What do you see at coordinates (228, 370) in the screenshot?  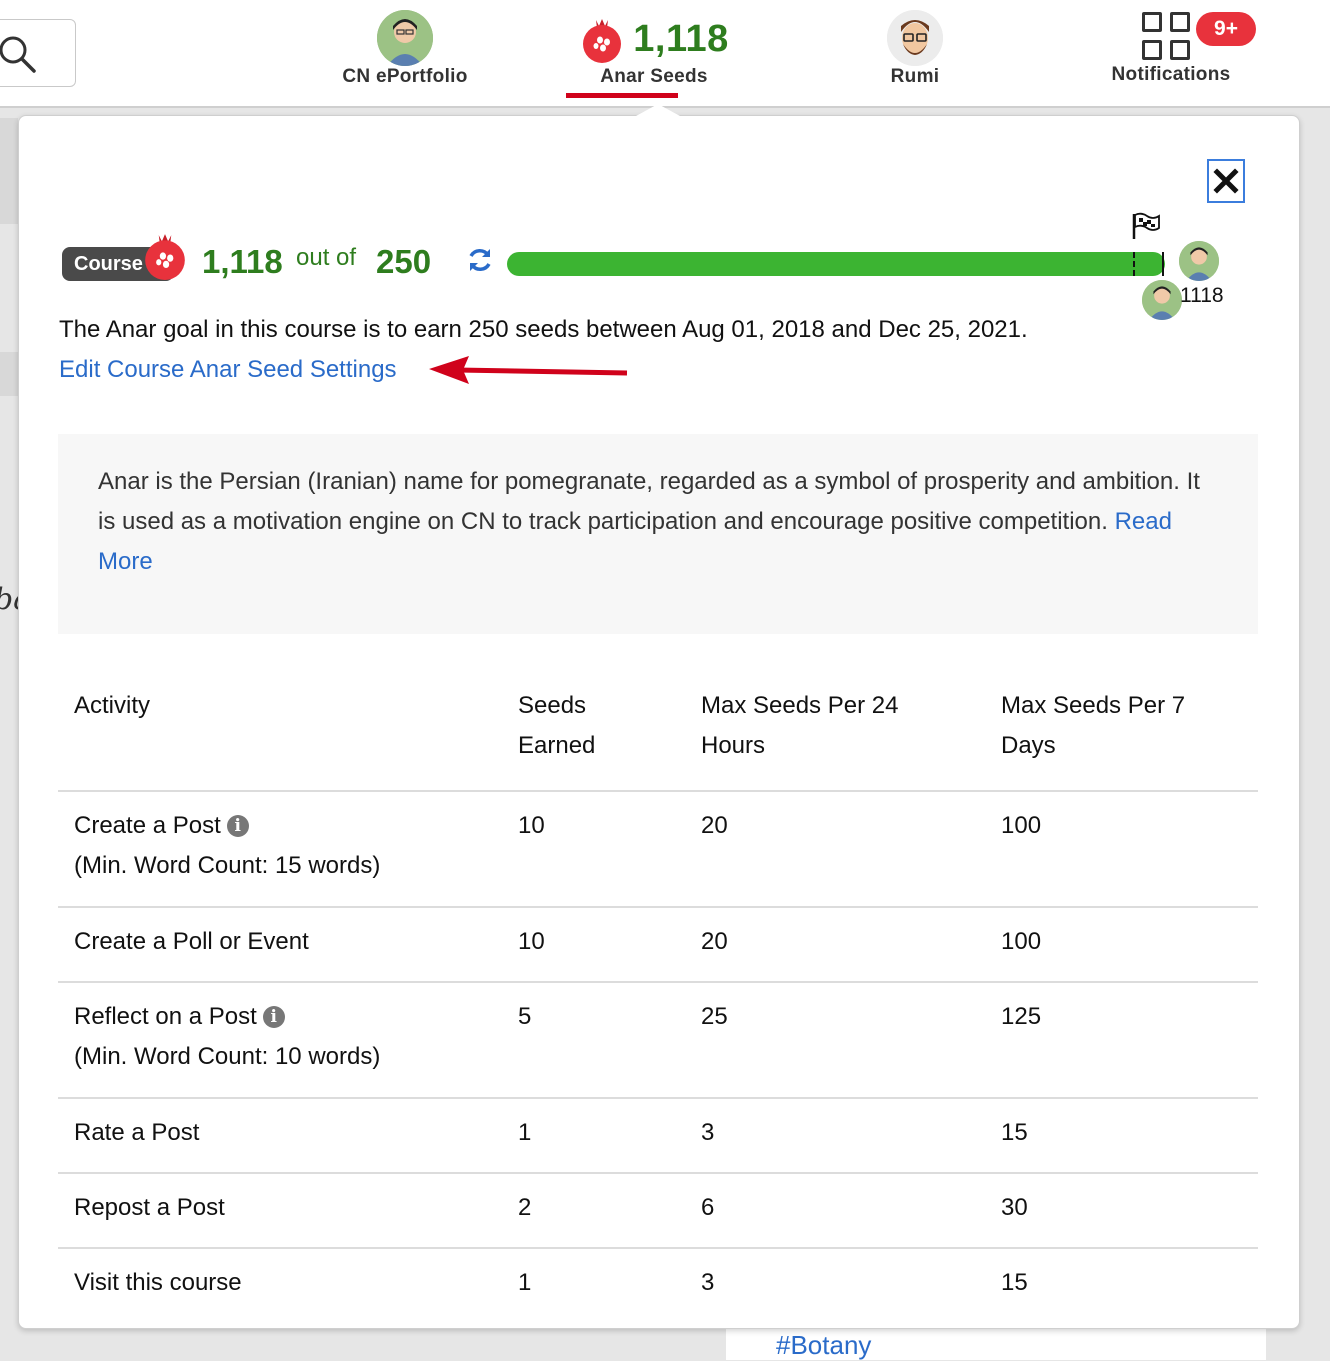 I see `edit-settings-link: Edit Course Anar Seed Settings` at bounding box center [228, 370].